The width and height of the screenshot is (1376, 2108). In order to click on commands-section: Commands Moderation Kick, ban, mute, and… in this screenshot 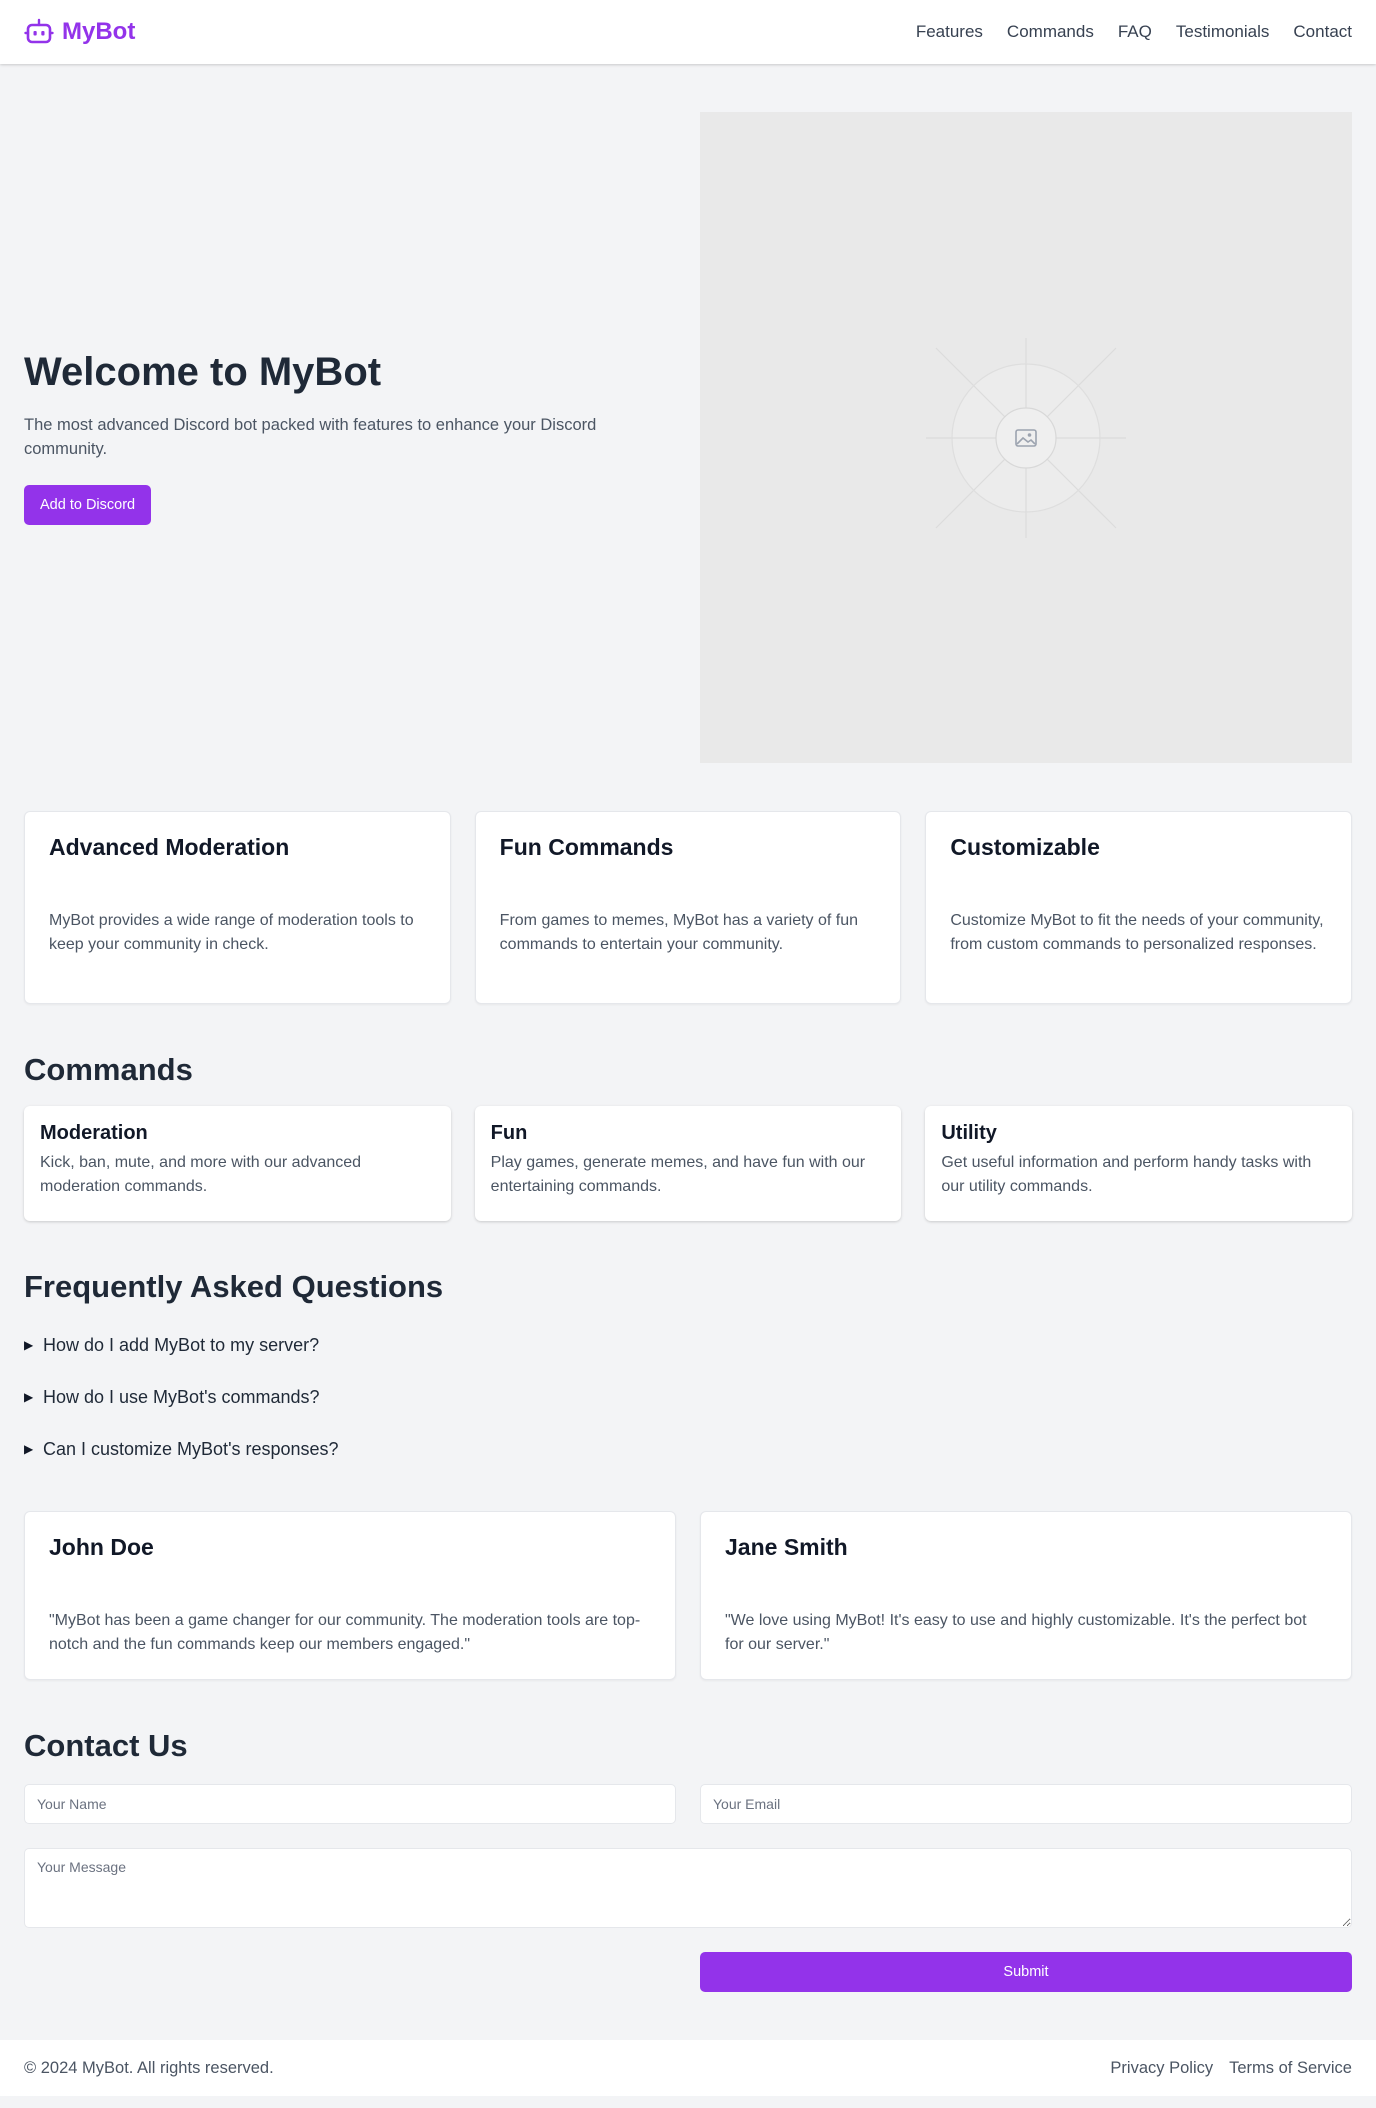, I will do `click(688, 1136)`.